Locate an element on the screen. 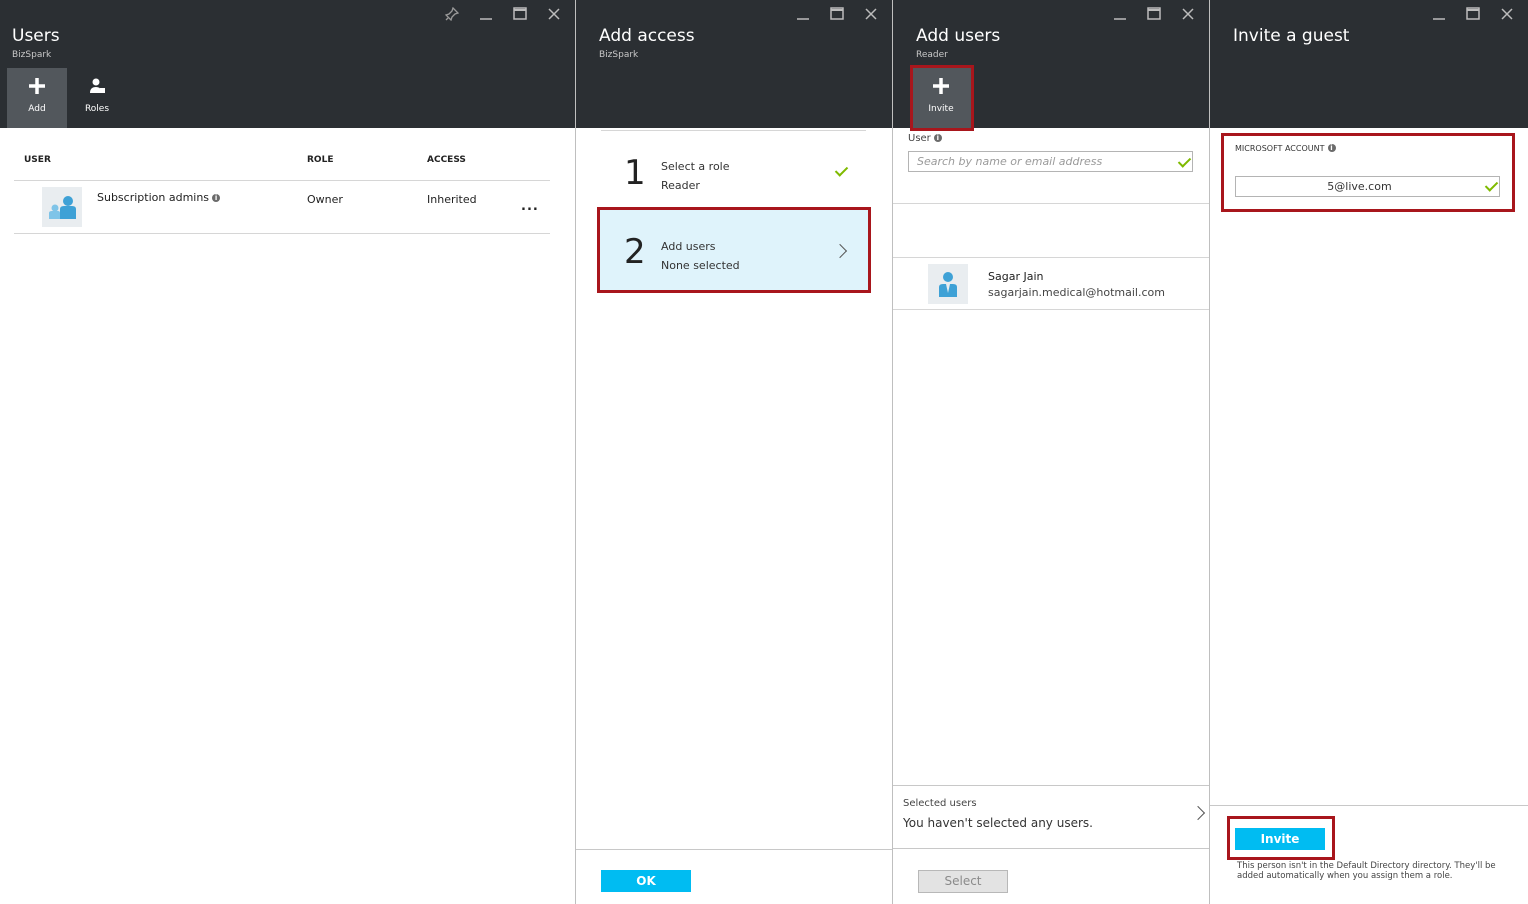  ok-button: OK is located at coordinates (646, 881).